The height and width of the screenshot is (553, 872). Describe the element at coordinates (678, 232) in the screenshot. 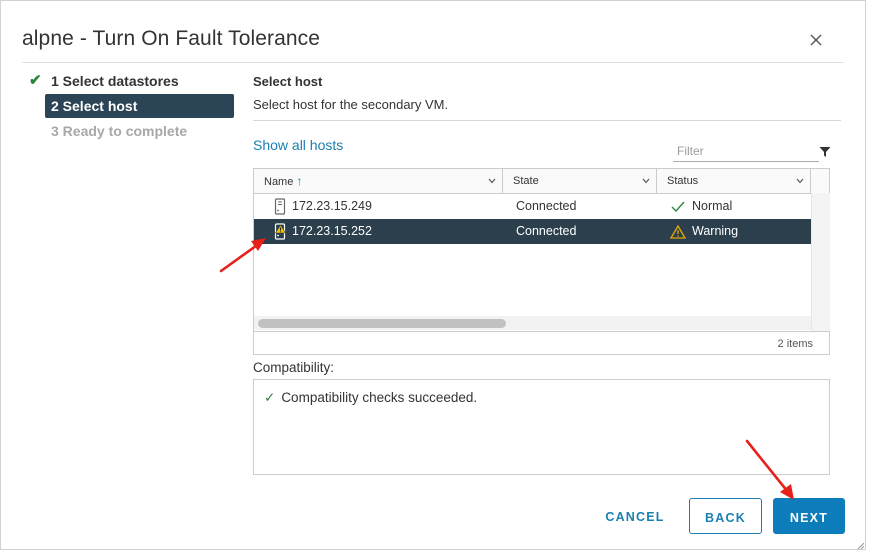

I see `warning-icon` at that location.